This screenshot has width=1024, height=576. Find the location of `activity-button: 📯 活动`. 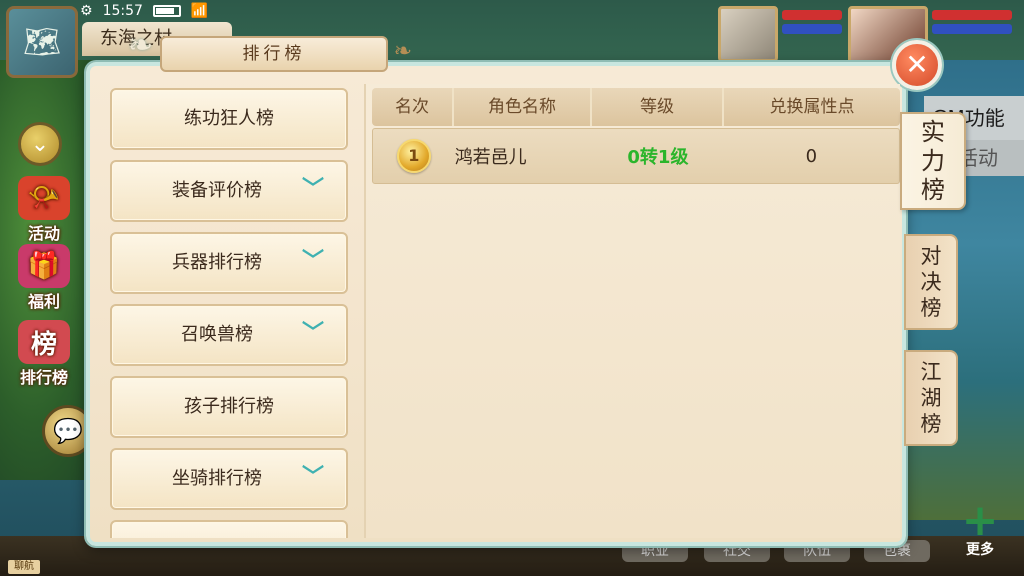

activity-button: 📯 活动 is located at coordinates (44, 208).